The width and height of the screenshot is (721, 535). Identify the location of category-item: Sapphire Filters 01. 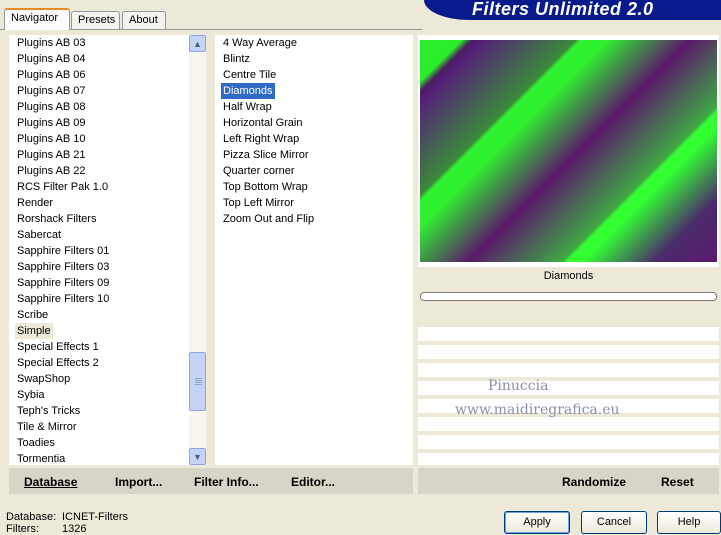
(63, 251).